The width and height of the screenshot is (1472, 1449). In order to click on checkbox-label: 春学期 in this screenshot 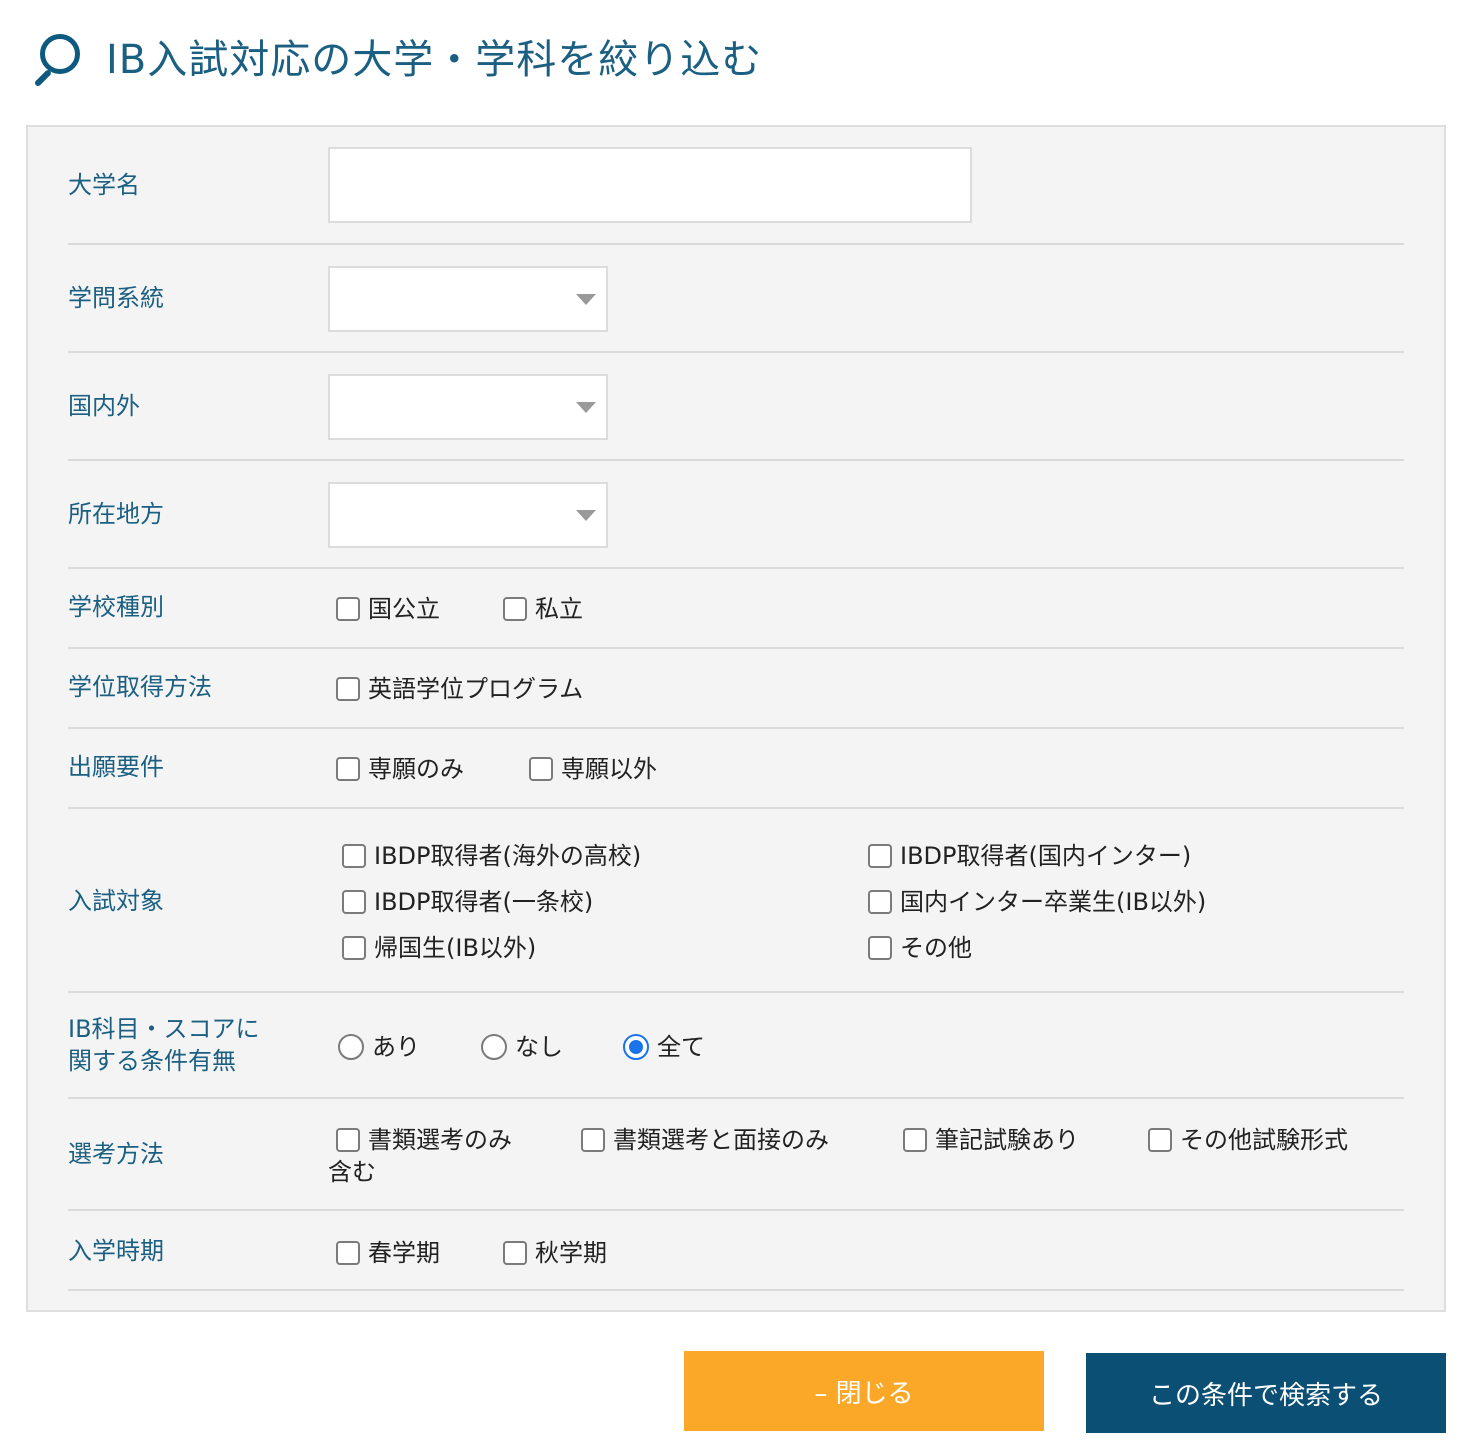, I will do `click(404, 1253)`.